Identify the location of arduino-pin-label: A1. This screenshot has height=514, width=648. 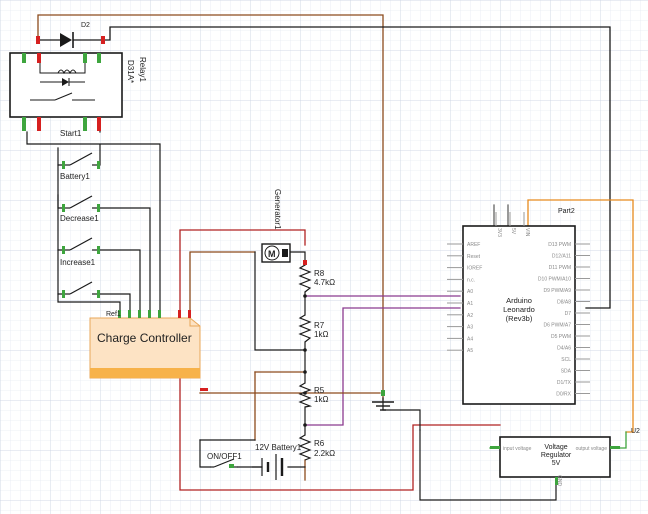
(470, 304).